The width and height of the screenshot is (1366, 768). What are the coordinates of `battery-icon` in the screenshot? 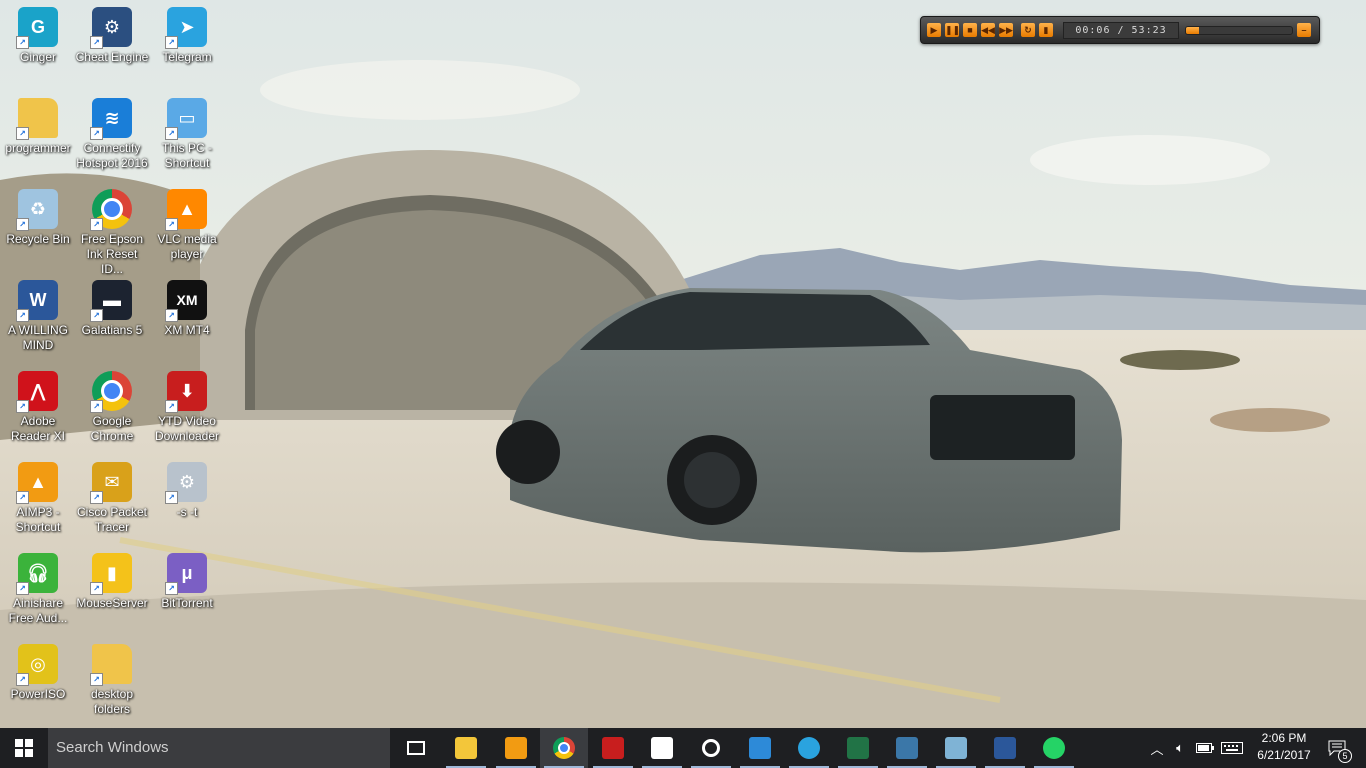 It's located at (1205, 748).